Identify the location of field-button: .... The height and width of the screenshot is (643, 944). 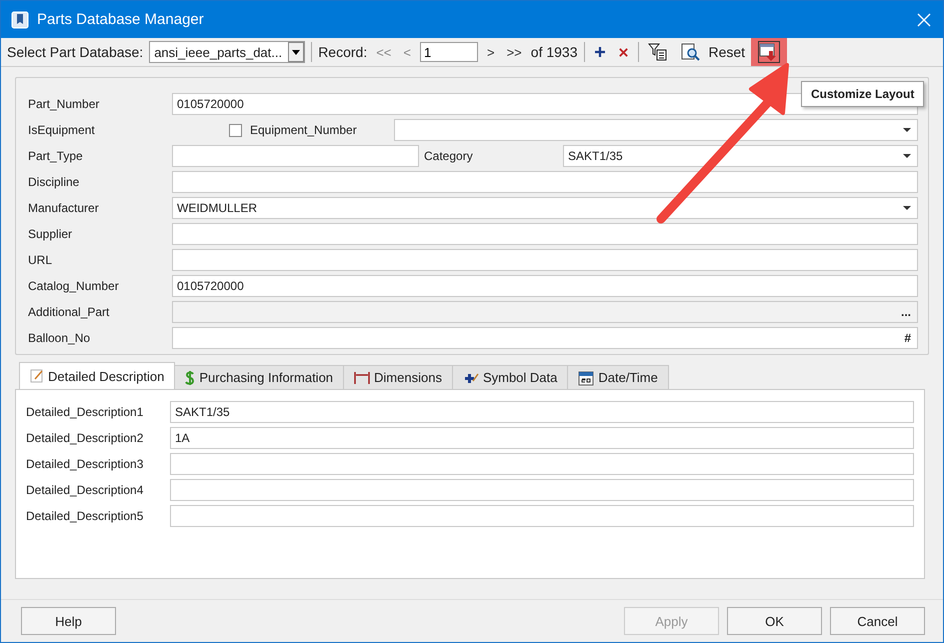
(905, 312).